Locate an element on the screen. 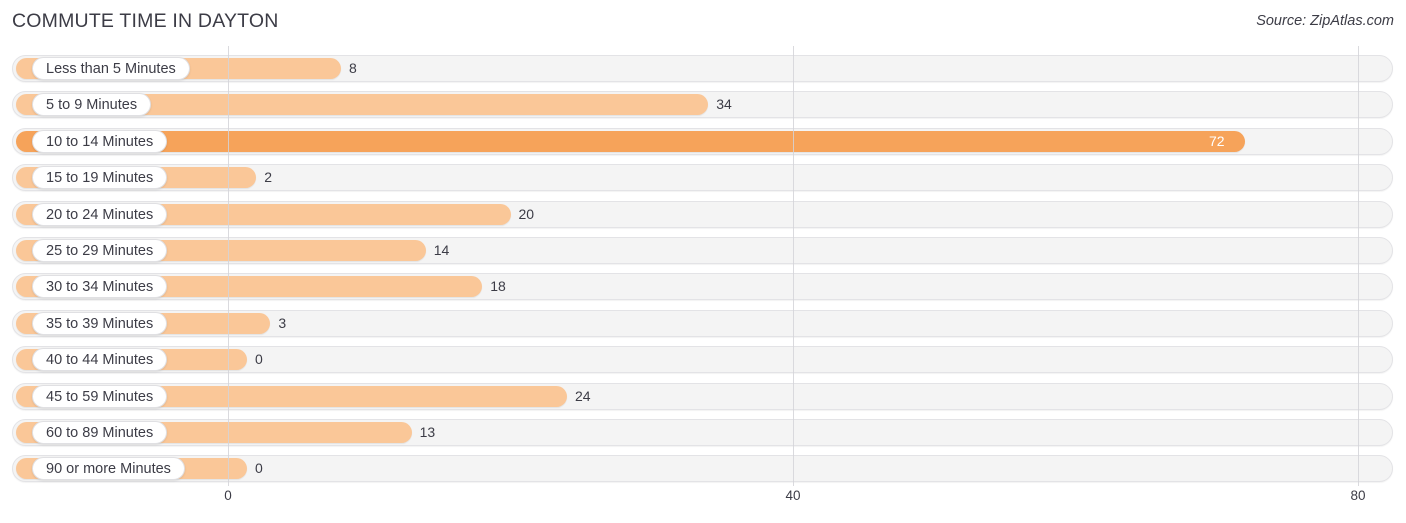 Image resolution: width=1406 pixels, height=523 pixels. bar-category-label: 90 or more Minutes is located at coordinates (108, 469).